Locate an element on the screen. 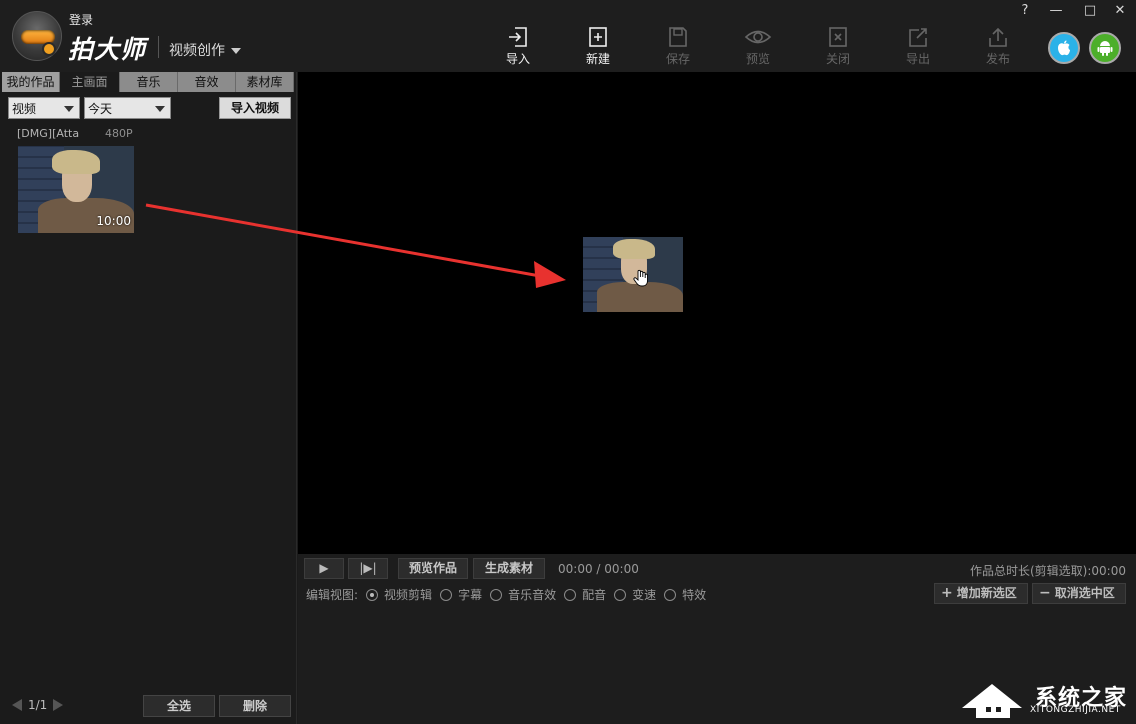 This screenshot has height=724, width=1136. close-file-button: 关闭 is located at coordinates (838, 48).